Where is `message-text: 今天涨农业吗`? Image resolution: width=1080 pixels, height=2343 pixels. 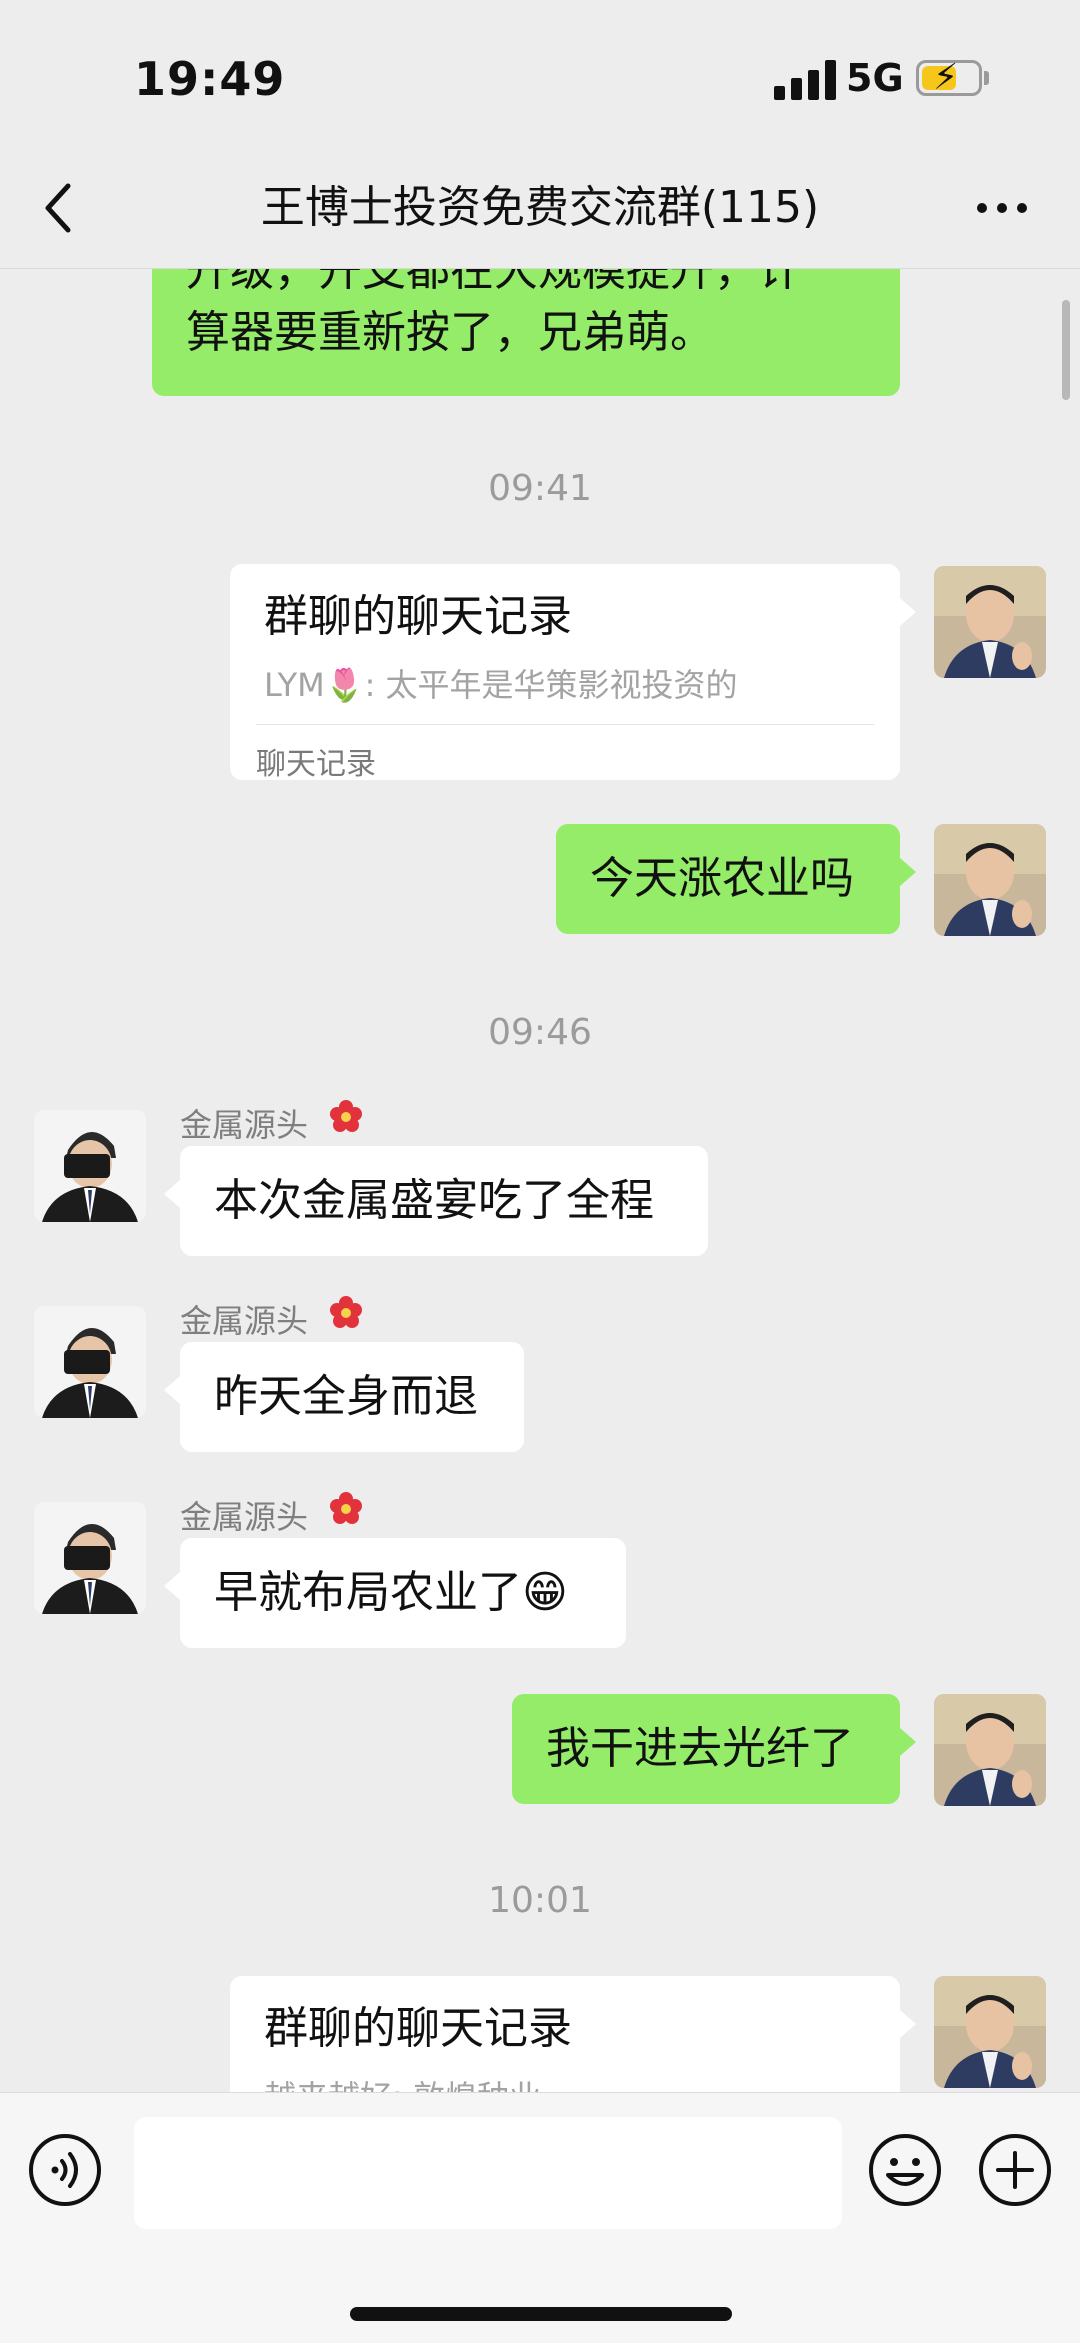
message-text: 今天涨农业吗 is located at coordinates (722, 878).